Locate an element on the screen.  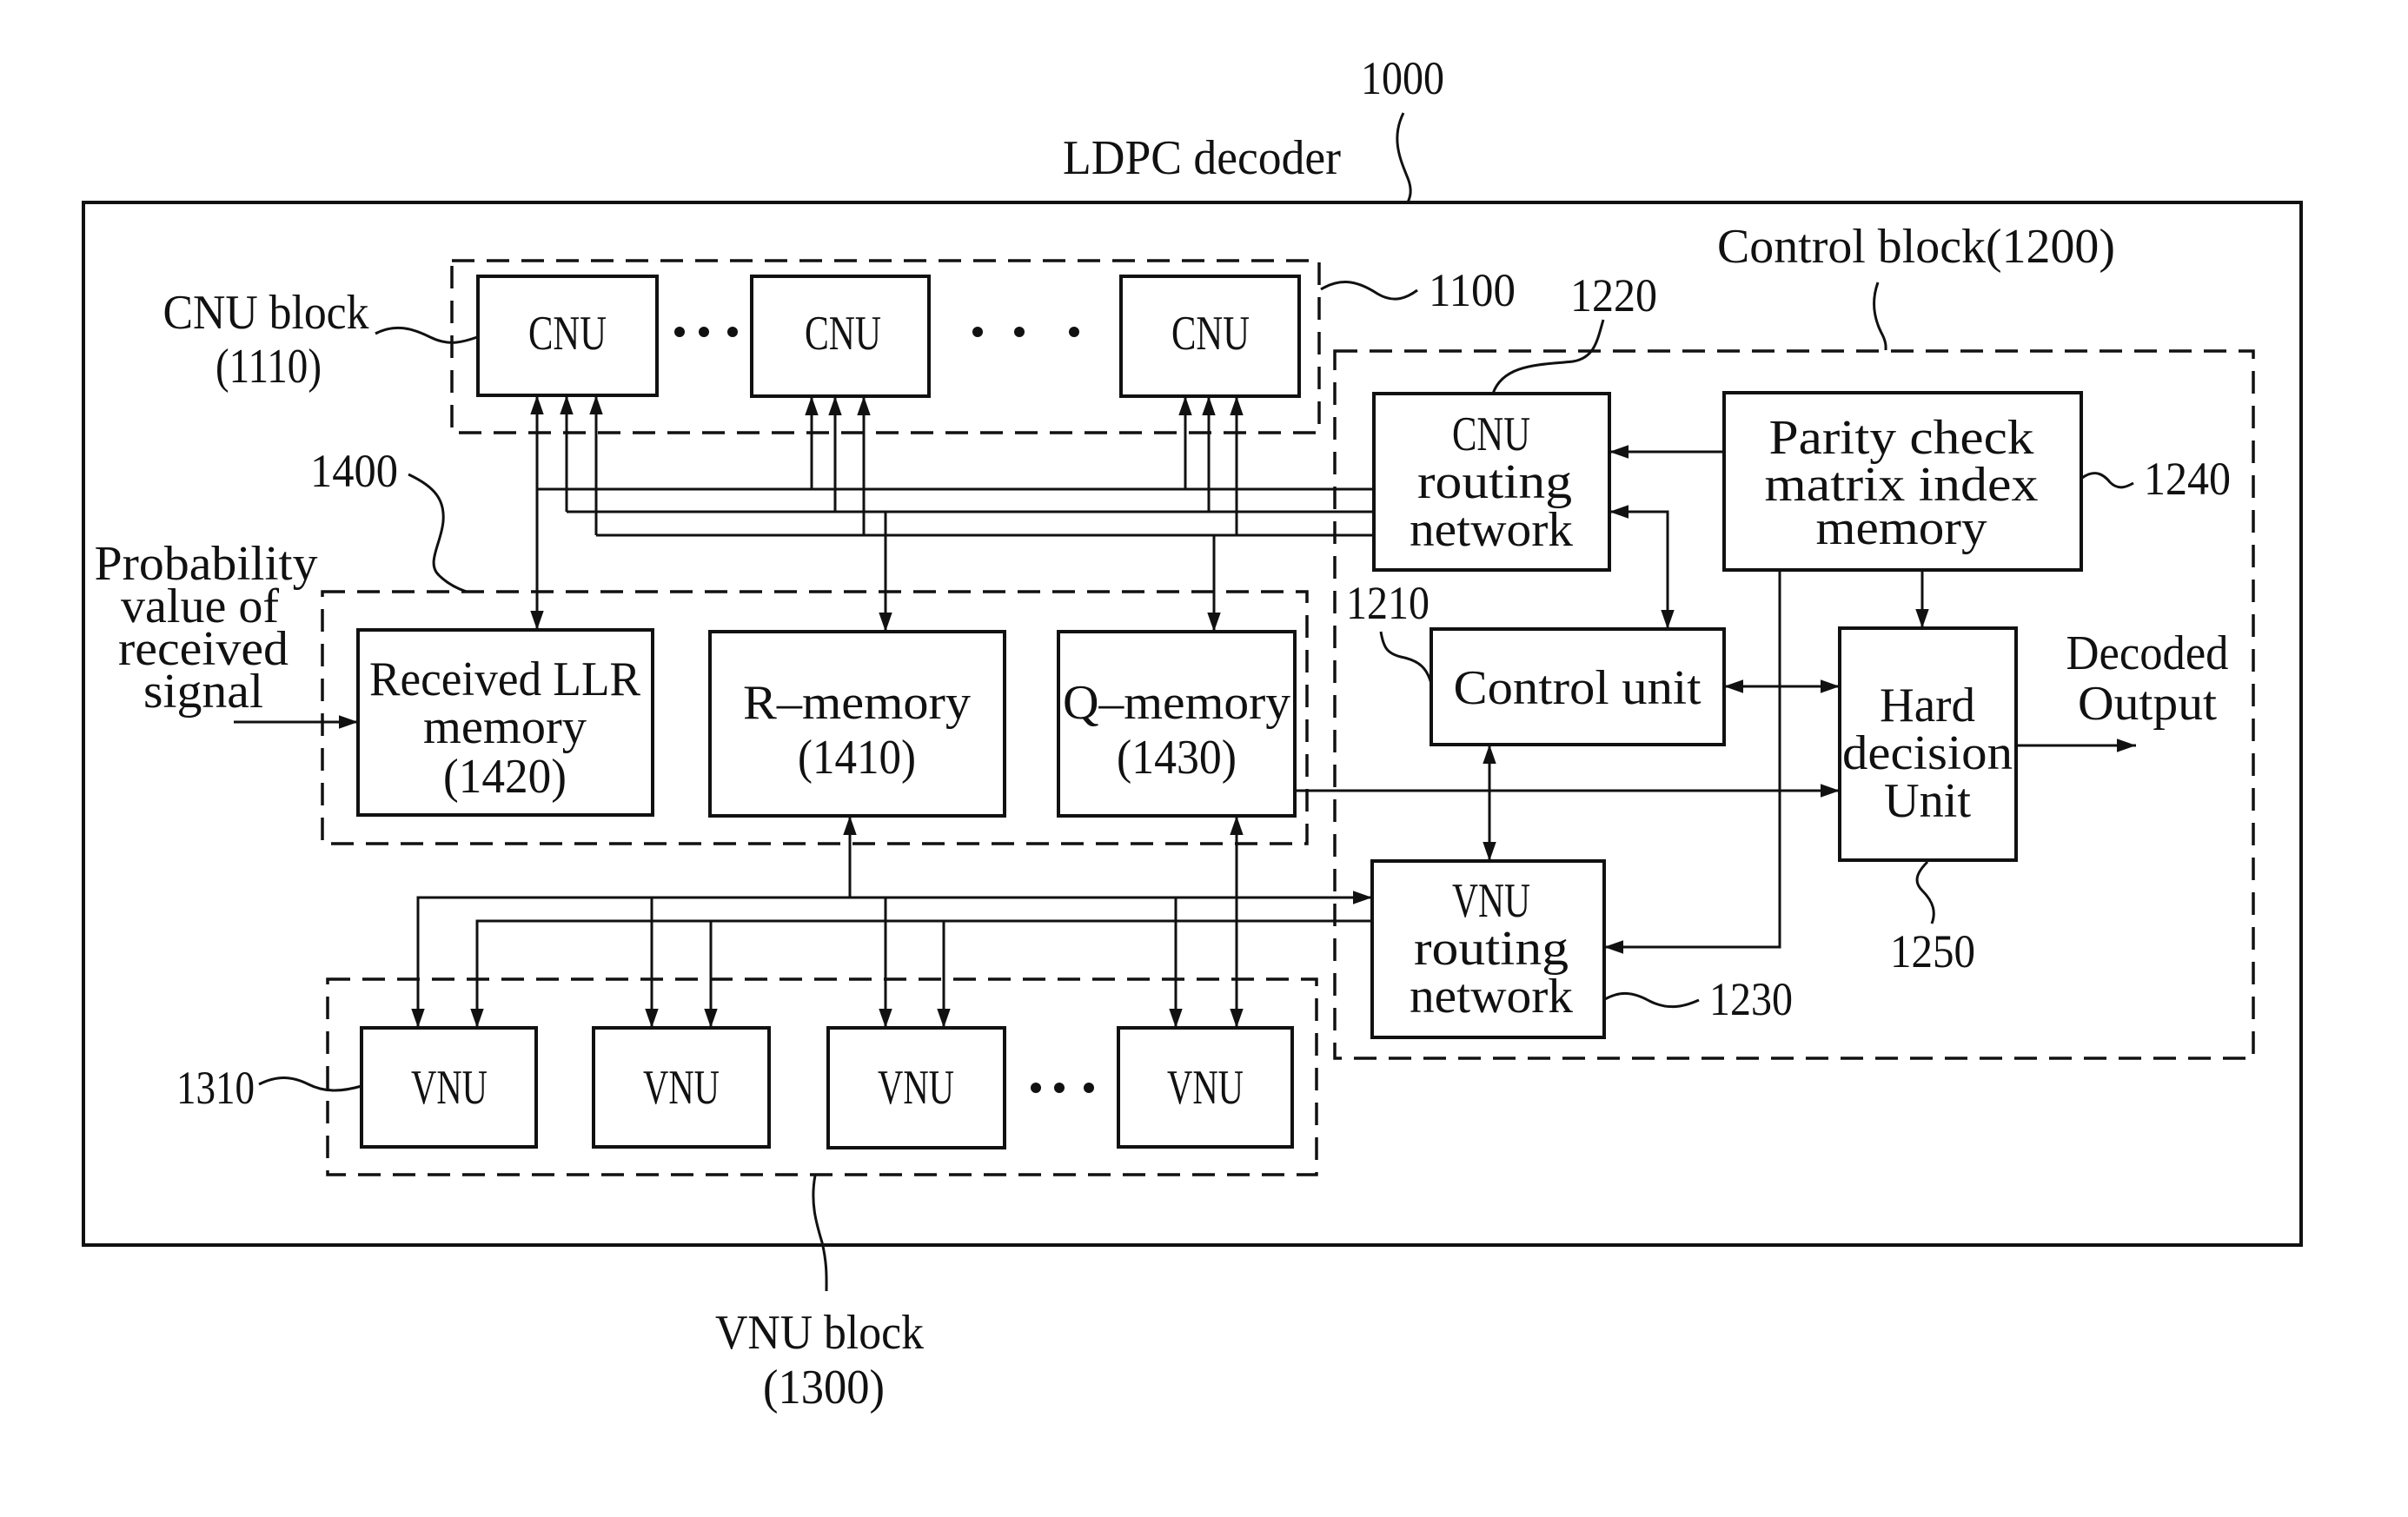
q-memory: Q–memory (1430) is located at coordinates (1177, 724).